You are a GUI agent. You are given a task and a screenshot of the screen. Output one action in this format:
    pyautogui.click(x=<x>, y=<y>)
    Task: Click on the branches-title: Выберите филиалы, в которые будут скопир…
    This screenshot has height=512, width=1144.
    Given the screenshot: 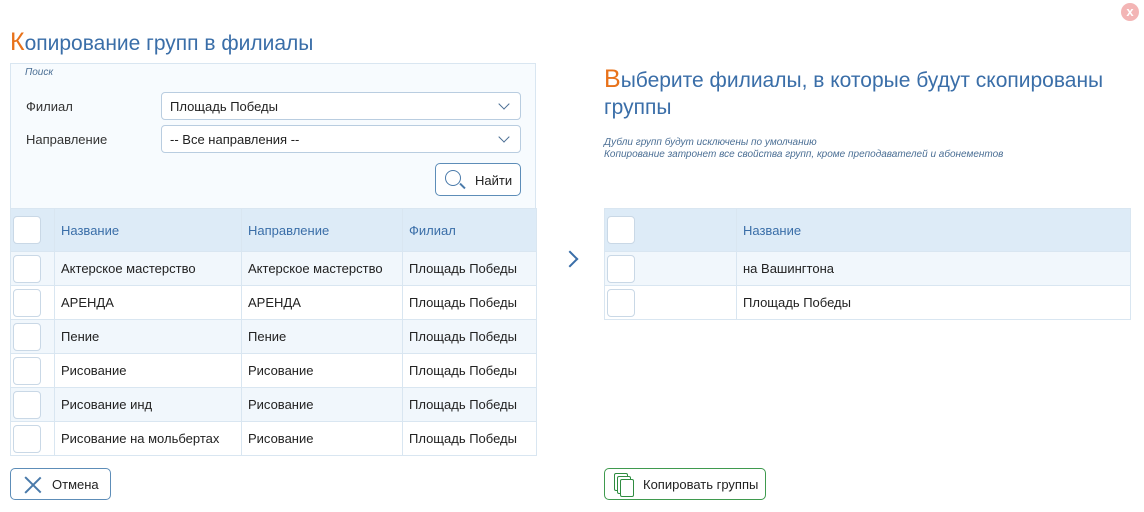 What is the action you would take?
    pyautogui.click(x=854, y=92)
    